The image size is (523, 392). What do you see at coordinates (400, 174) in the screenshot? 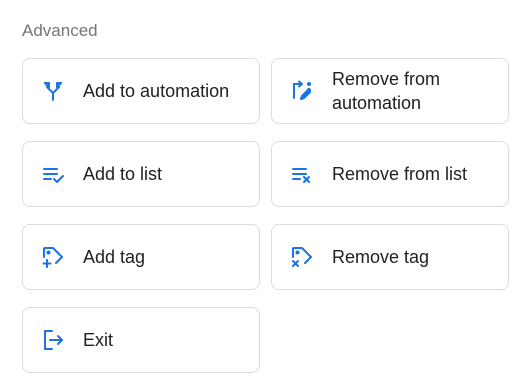
I see `remove-from-list-label: Remove from list` at bounding box center [400, 174].